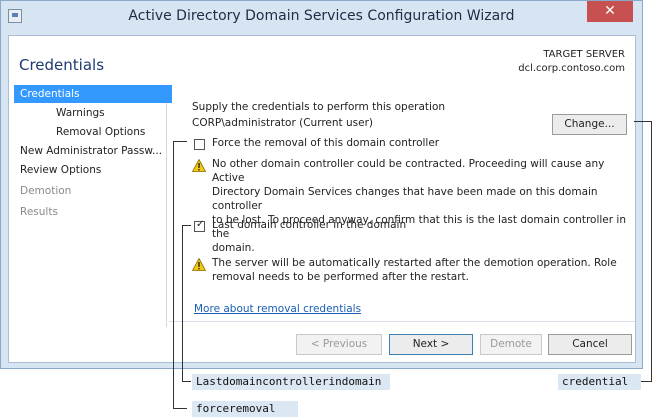 The height and width of the screenshot is (420, 656). I want to click on close-button: ✕, so click(610, 11).